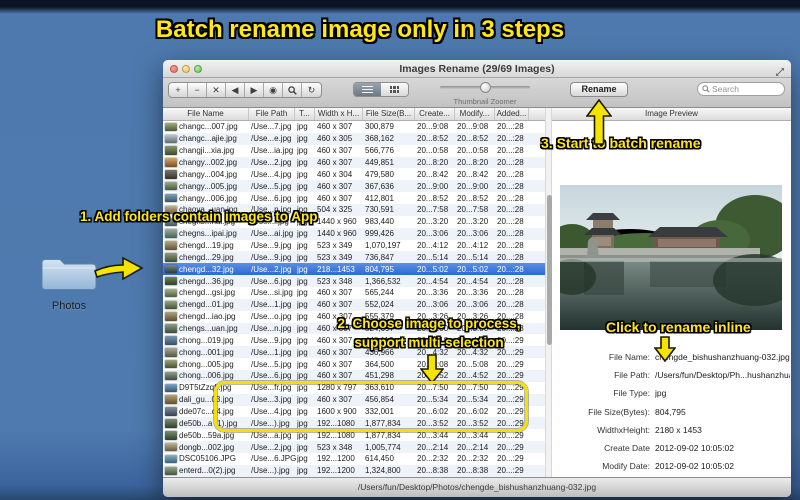  Describe the element at coordinates (477, 69) in the screenshot. I see `titlebar: Images Rename (29/69 Images)` at that location.